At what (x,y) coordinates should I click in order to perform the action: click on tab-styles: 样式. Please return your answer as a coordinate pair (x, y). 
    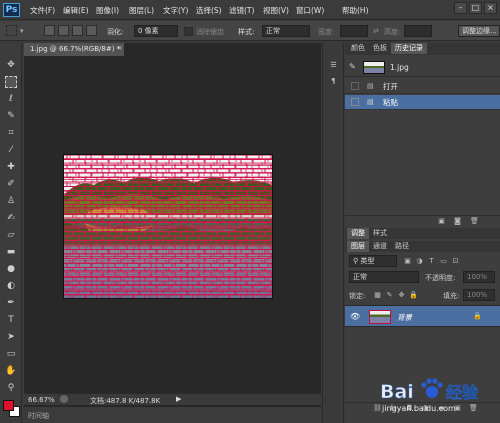
    Looking at the image, I should click on (380, 233).